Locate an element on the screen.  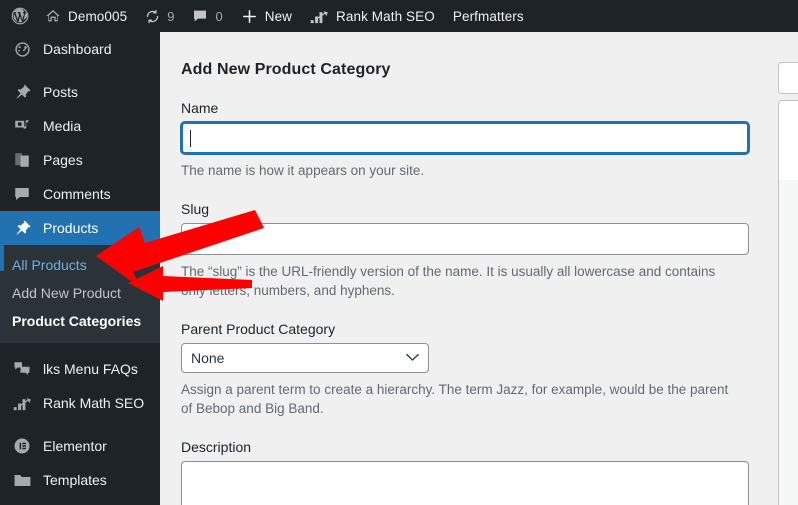
media-camera-icon is located at coordinates (22, 126).